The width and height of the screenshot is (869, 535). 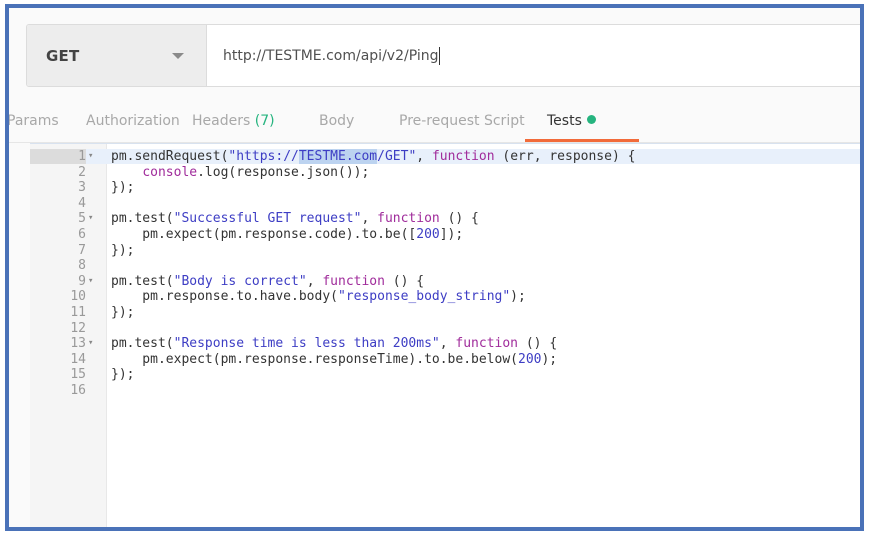 What do you see at coordinates (58, 156) in the screenshot?
I see `line-number: 1` at bounding box center [58, 156].